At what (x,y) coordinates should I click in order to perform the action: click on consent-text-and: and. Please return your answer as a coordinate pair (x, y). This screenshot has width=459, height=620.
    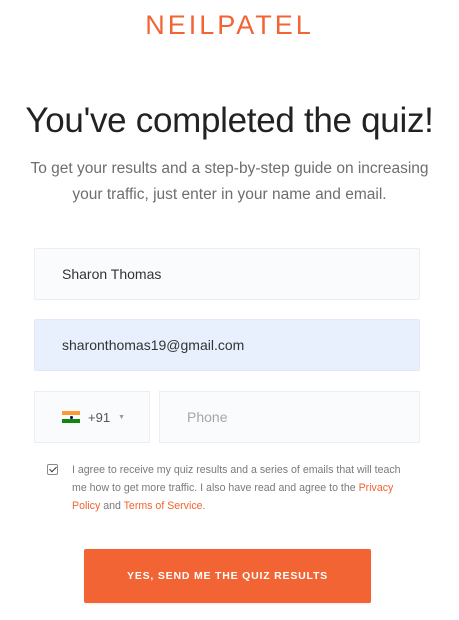
    Looking at the image, I should click on (112, 506).